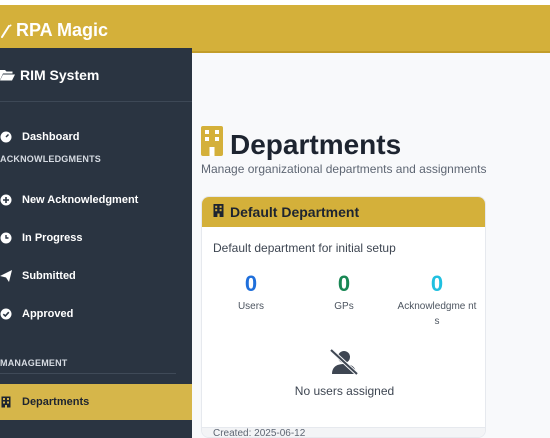 The image size is (550, 438). Describe the element at coordinates (295, 212) in the screenshot. I see `card-title: Default Department` at that location.